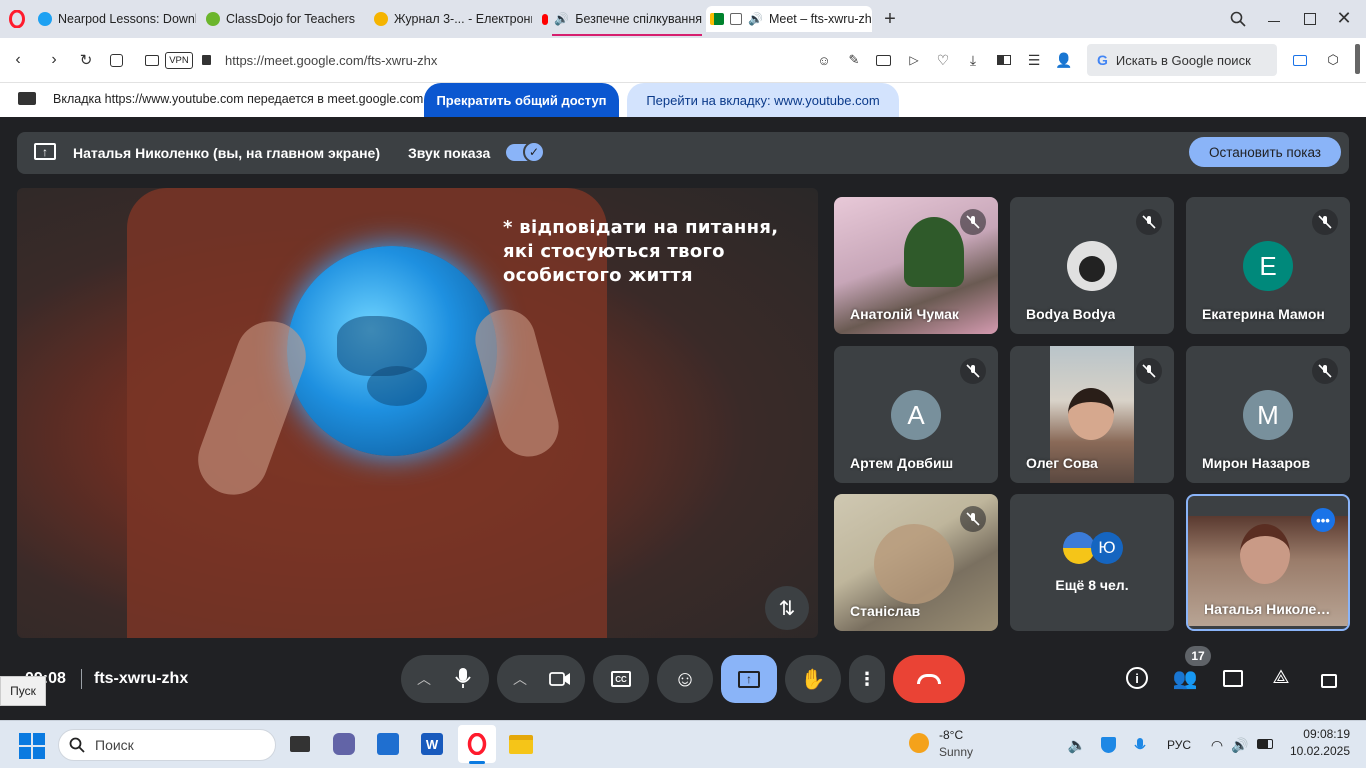 The image size is (1366, 768). Describe the element at coordinates (1182, 60) in the screenshot. I see `google-search-box: G Искать в Google поиск` at that location.